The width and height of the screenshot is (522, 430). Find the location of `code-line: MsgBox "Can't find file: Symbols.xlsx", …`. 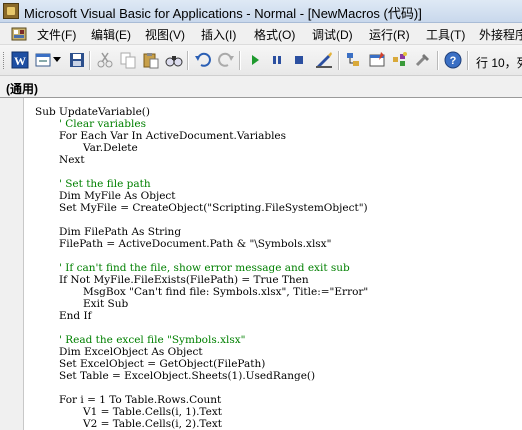

code-line: MsgBox "Can't find file: Symbols.xlsx", … is located at coordinates (225, 292).